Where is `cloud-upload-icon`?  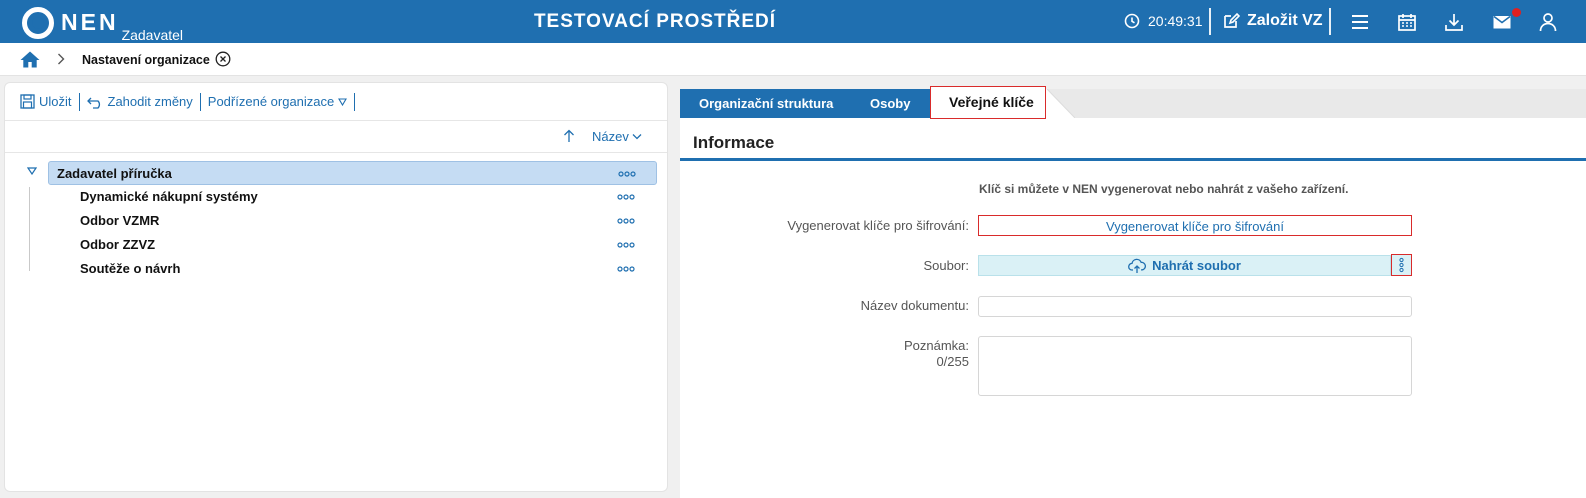
cloud-upload-icon is located at coordinates (1137, 265).